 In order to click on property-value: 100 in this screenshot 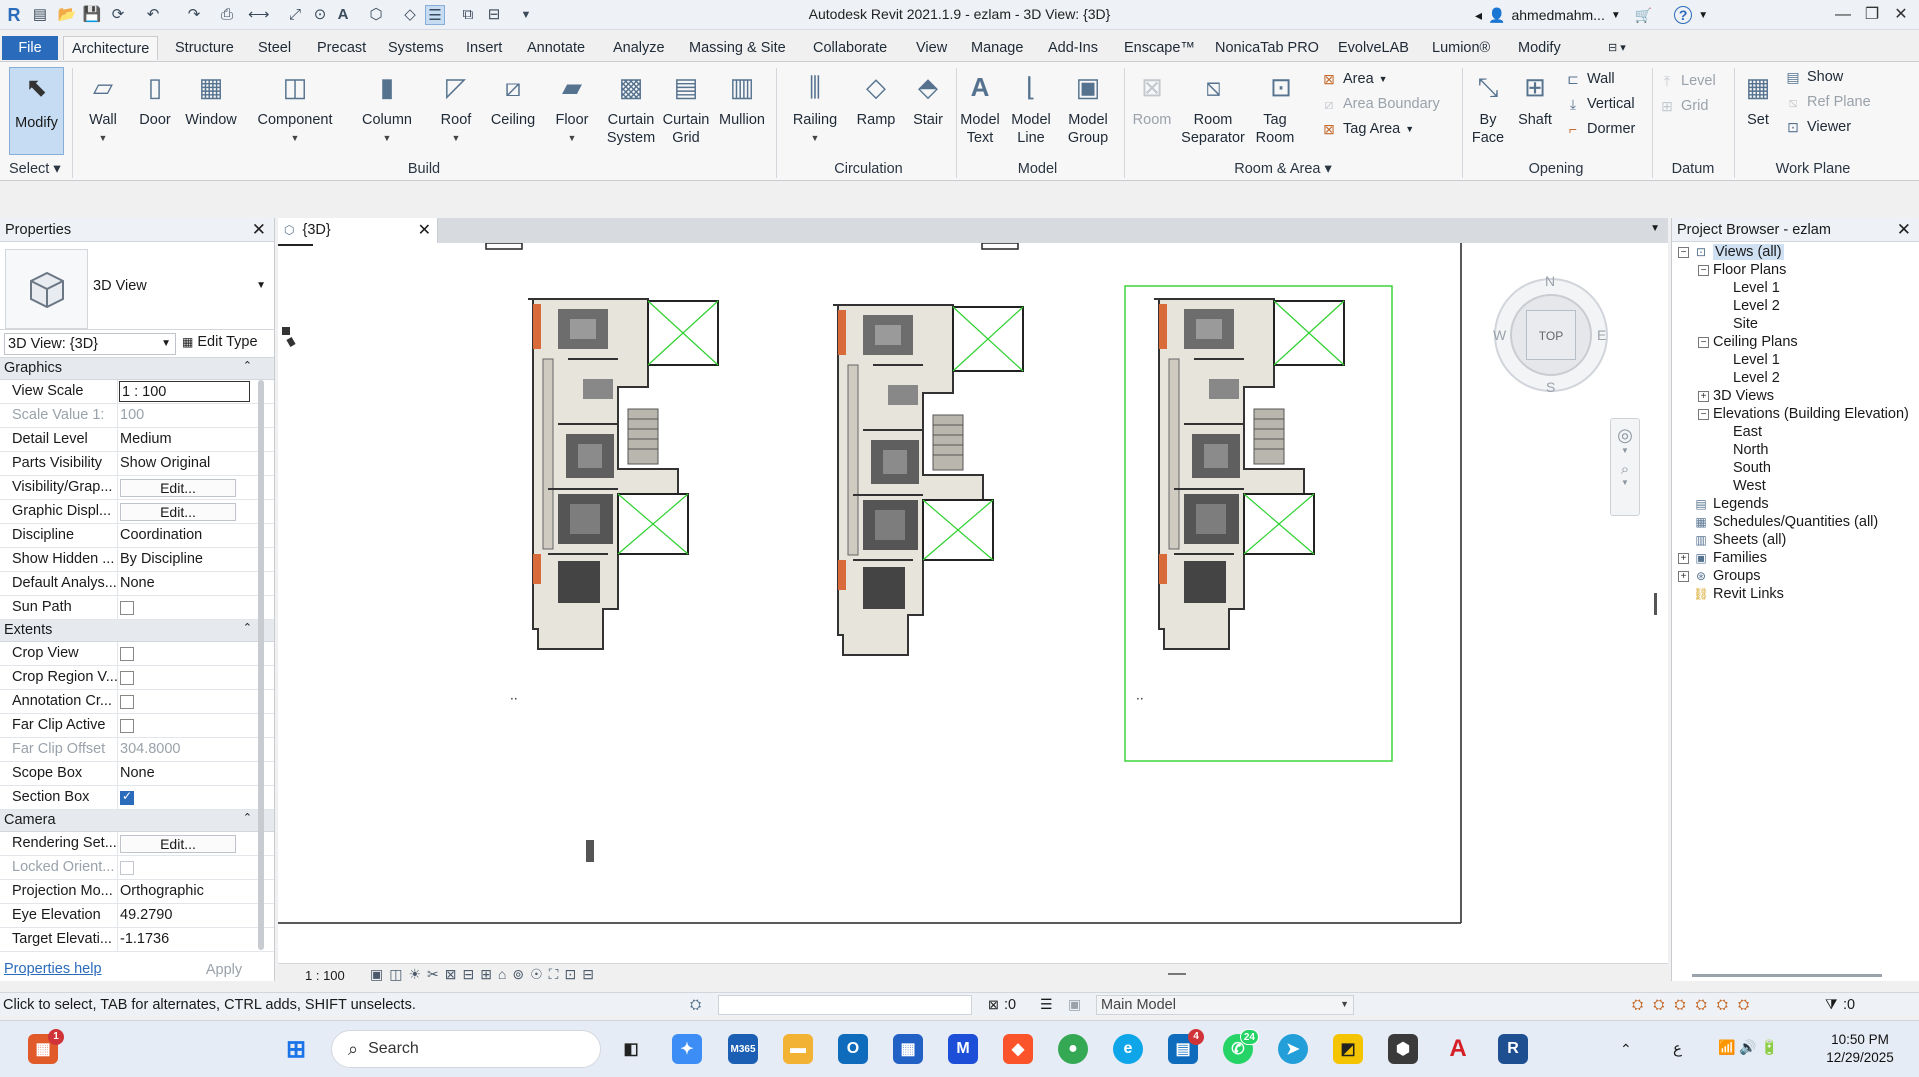, I will do `click(183, 415)`.